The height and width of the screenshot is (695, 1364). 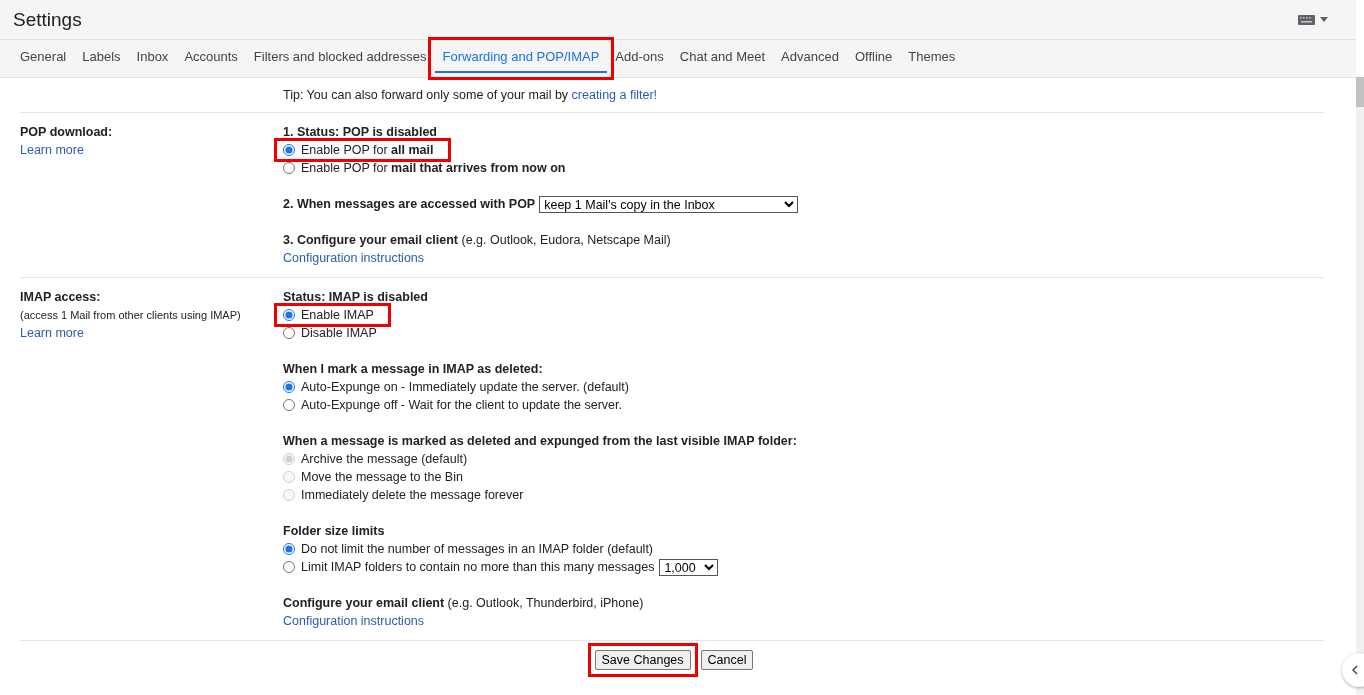 I want to click on section-label: POP download:, so click(x=66, y=132).